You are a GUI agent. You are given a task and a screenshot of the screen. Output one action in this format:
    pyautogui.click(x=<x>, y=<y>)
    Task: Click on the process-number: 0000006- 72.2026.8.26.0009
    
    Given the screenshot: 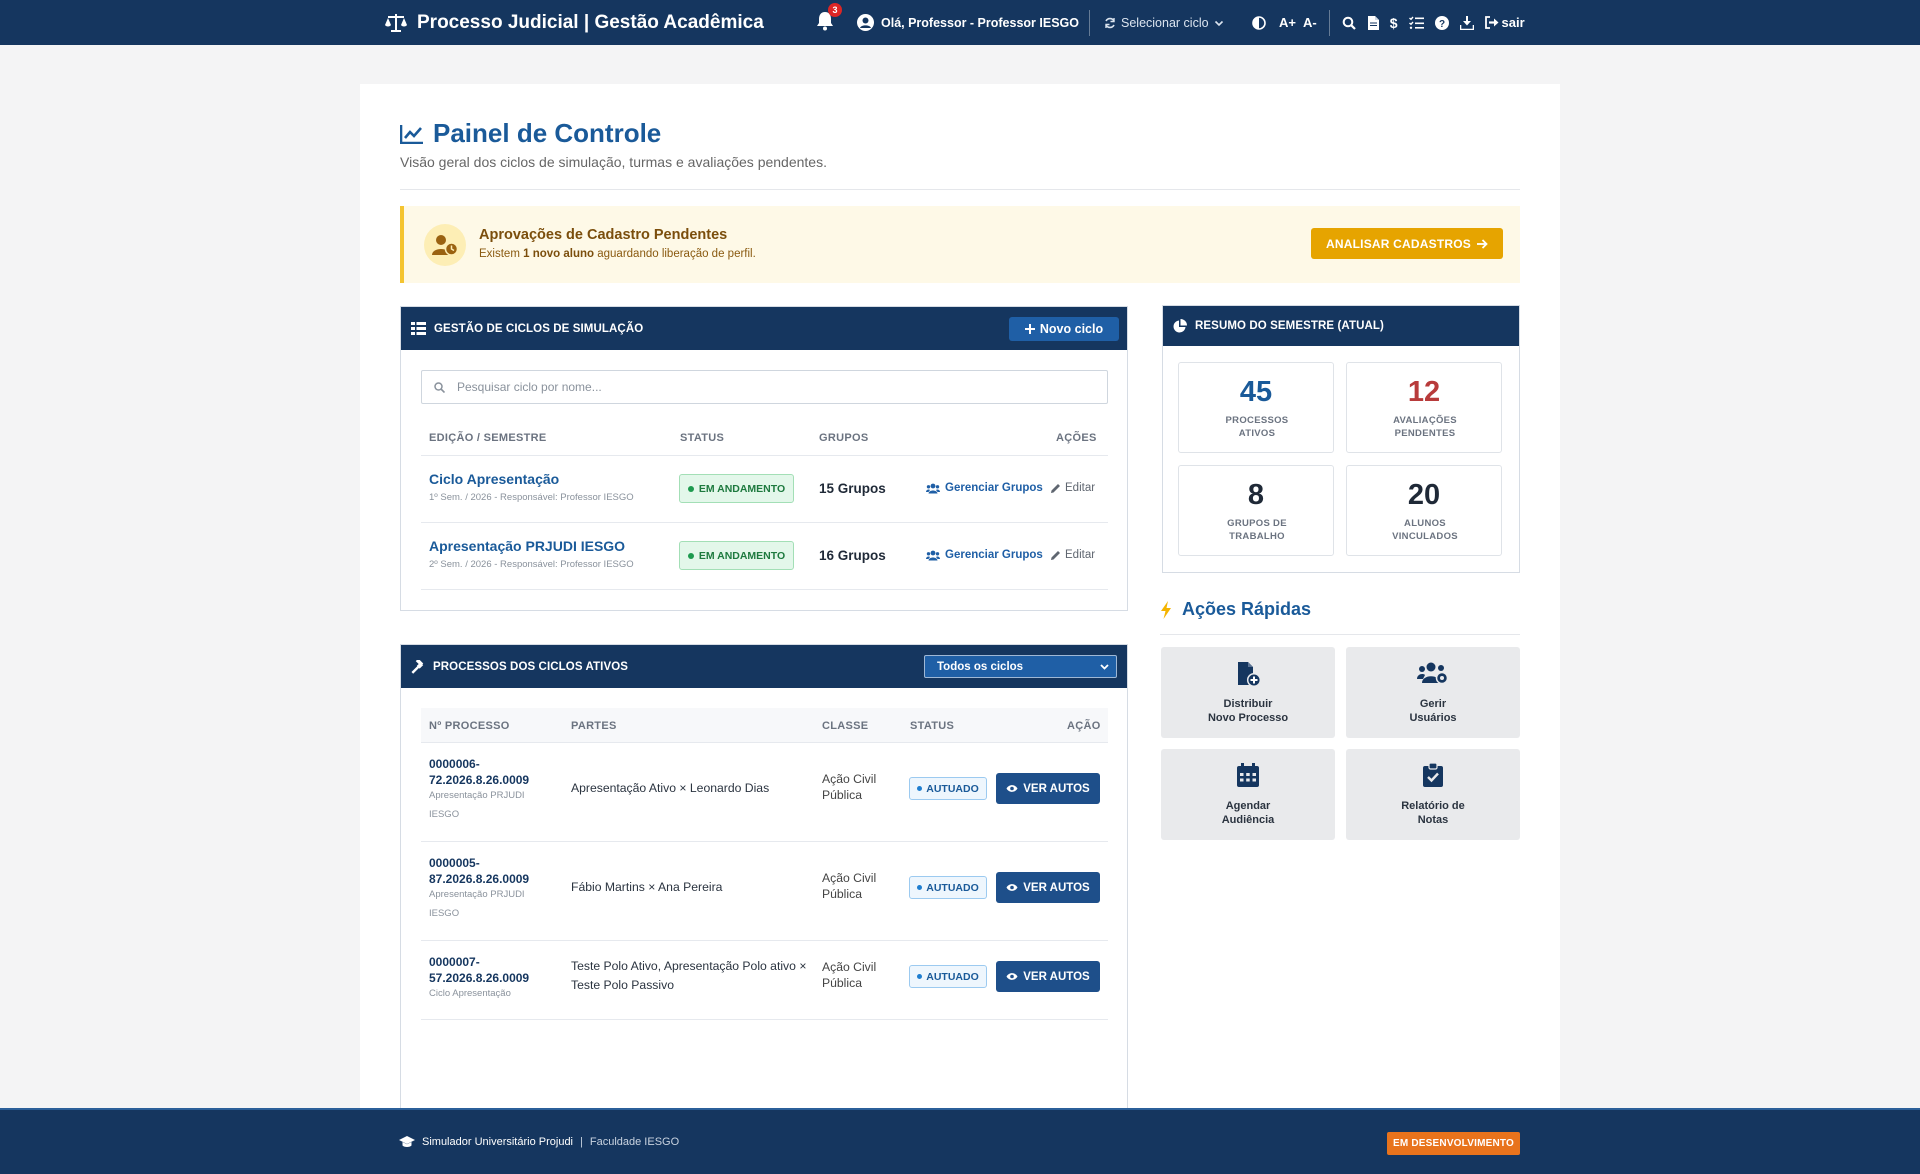 What is the action you would take?
    pyautogui.click(x=479, y=772)
    